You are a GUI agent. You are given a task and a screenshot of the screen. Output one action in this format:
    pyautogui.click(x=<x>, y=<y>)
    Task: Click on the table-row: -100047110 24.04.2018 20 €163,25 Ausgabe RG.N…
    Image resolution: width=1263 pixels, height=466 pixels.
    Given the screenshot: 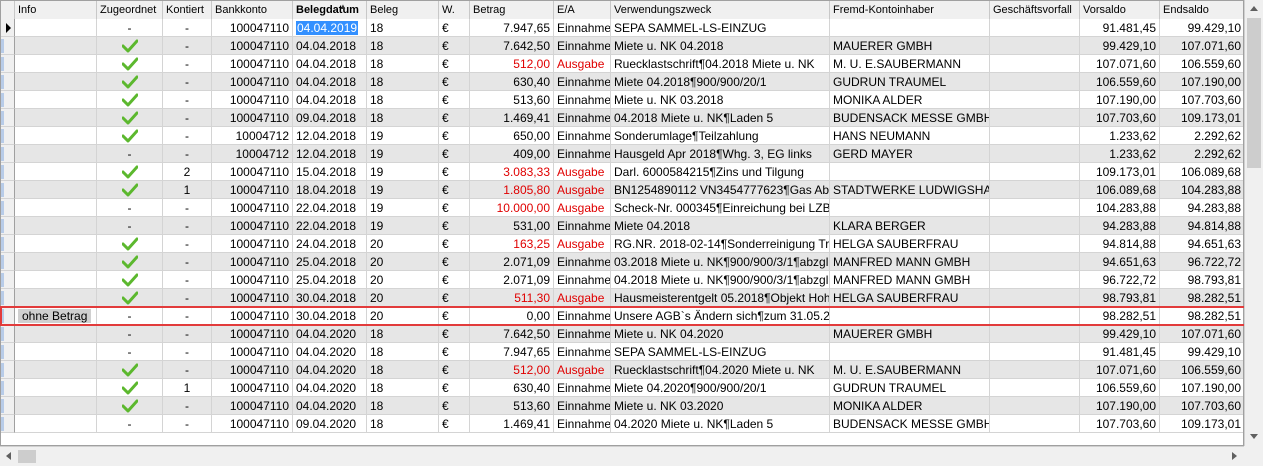 What is the action you would take?
    pyautogui.click(x=622, y=244)
    